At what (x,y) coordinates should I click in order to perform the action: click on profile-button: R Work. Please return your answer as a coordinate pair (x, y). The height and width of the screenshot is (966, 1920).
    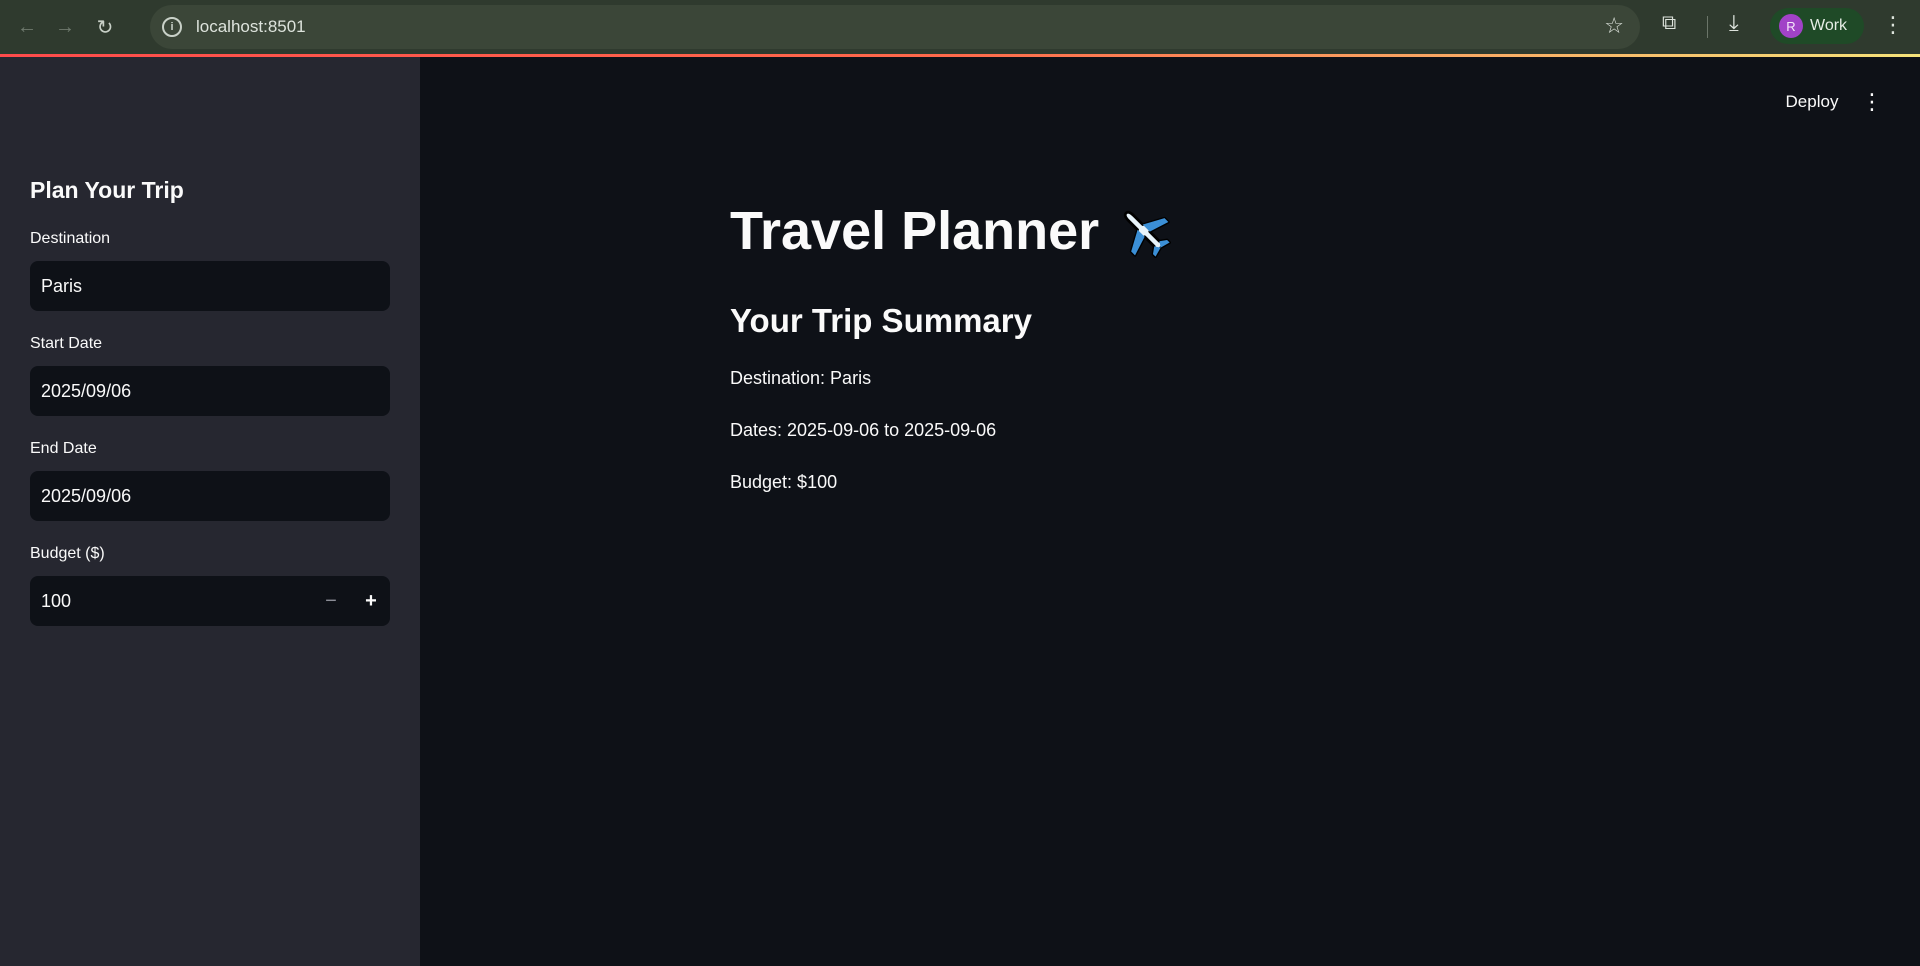
    Looking at the image, I should click on (1817, 26).